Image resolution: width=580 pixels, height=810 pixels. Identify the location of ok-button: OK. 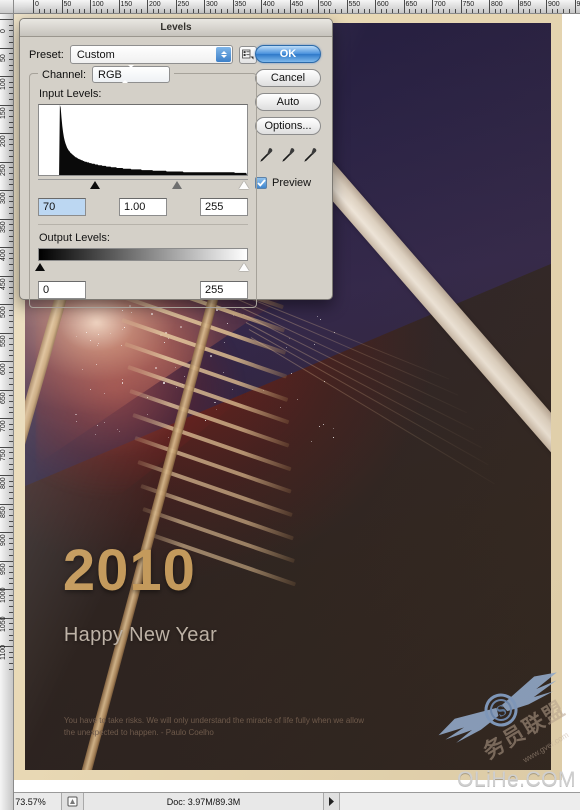
(288, 54).